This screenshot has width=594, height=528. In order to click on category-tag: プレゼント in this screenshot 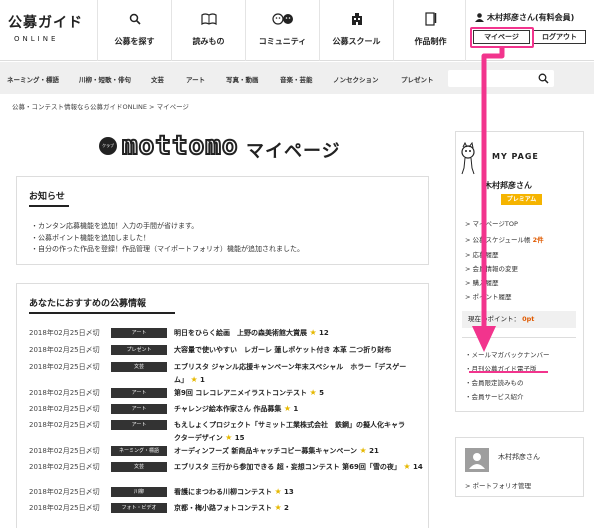, I will do `click(139, 350)`.